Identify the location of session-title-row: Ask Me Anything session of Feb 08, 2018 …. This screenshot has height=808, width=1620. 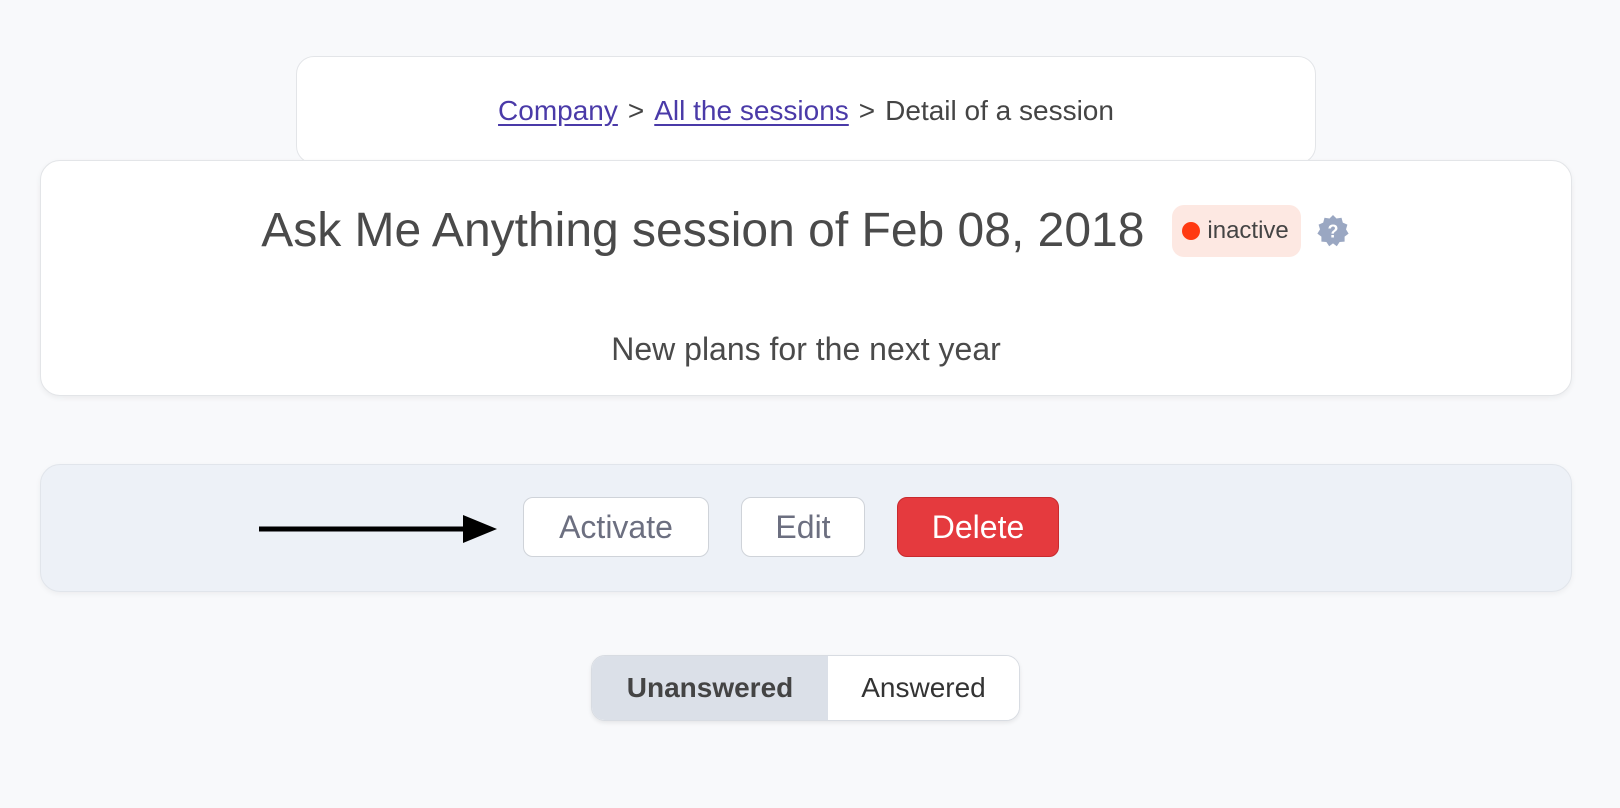
(806, 231).